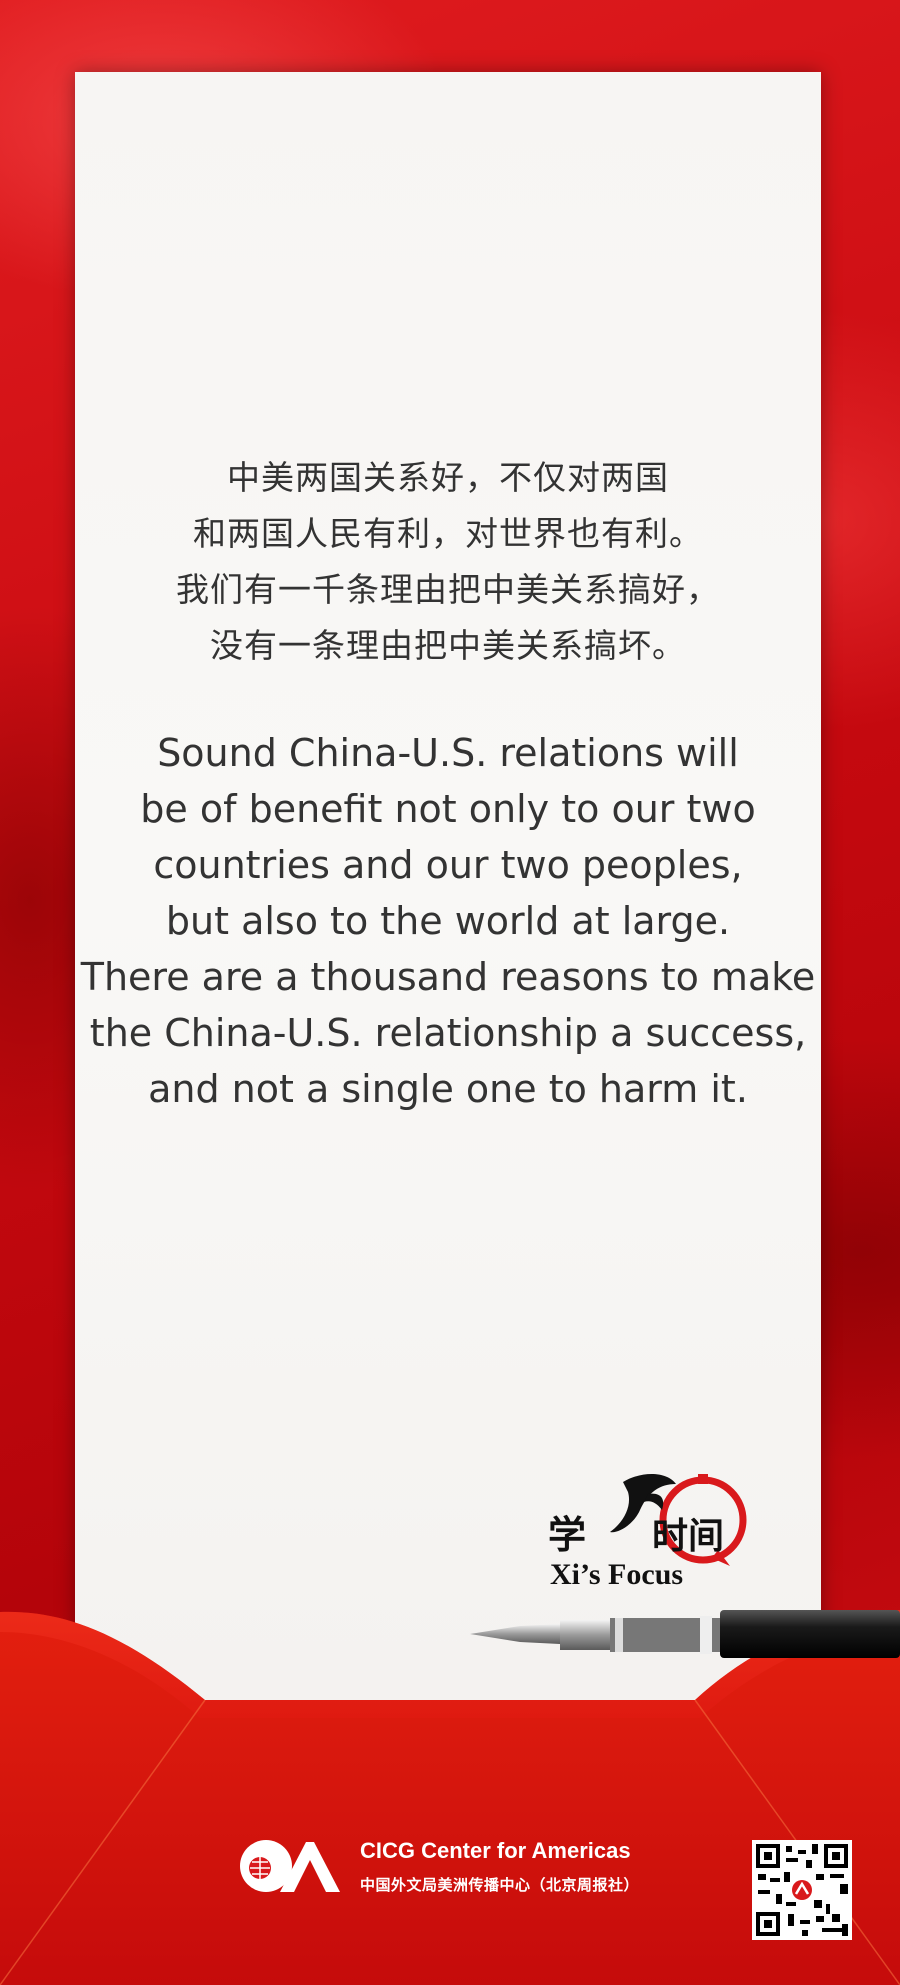 This screenshot has height=1985, width=900. What do you see at coordinates (500, 1885) in the screenshot?
I see `org-name-chinese: 中国外文局美洲传播中心（北京周报社）` at bounding box center [500, 1885].